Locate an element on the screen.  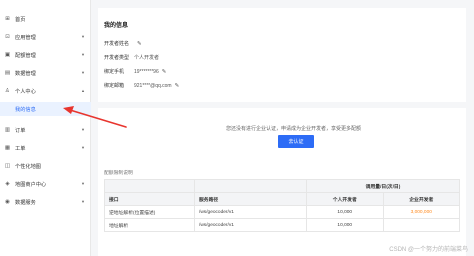
table-cell is located at coordinates (421, 225).